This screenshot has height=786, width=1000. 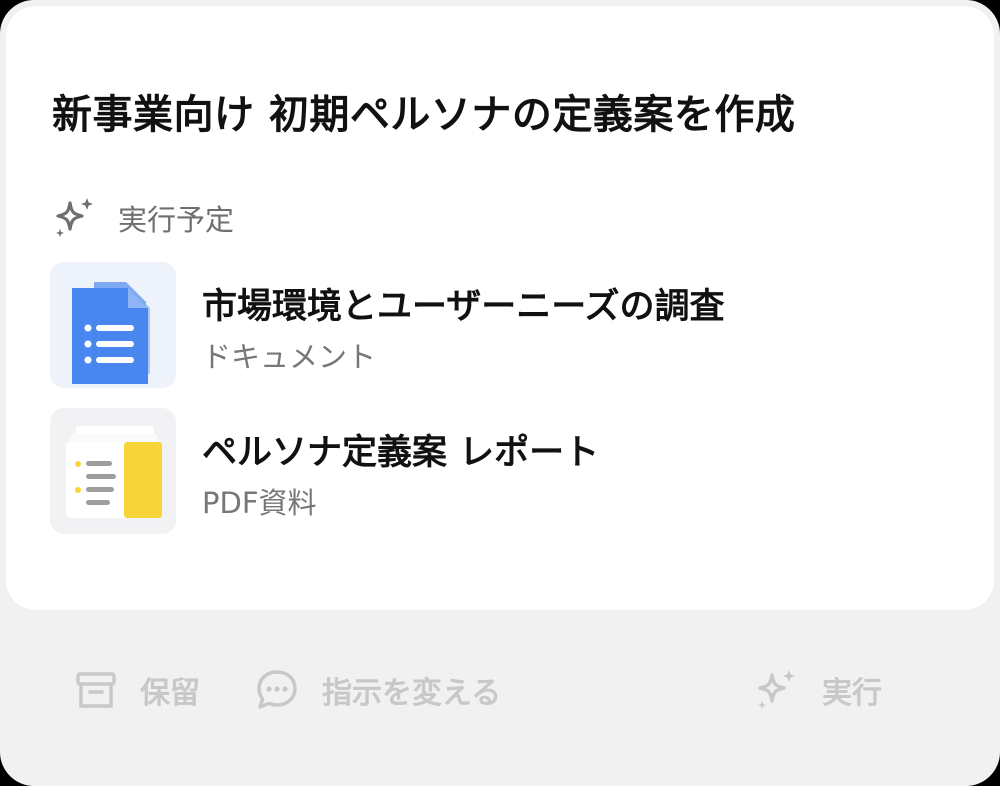 I want to click on change-instruction-label: 指示を変える, so click(x=412, y=693).